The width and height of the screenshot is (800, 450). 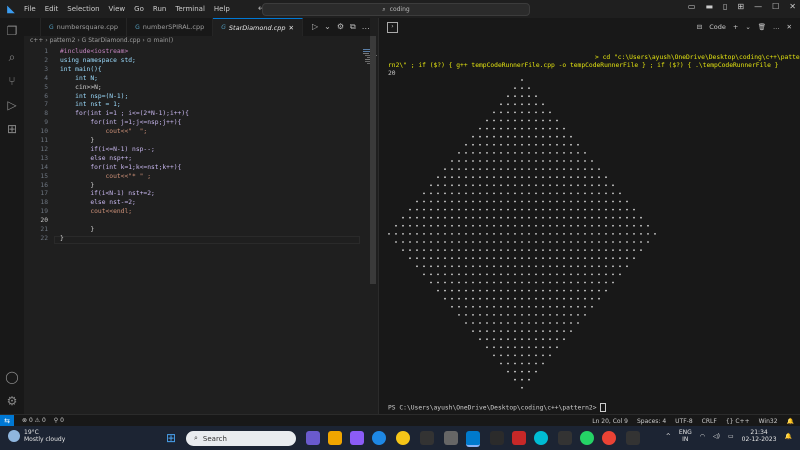 I want to click on menu-item-run: Run, so click(x=159, y=9).